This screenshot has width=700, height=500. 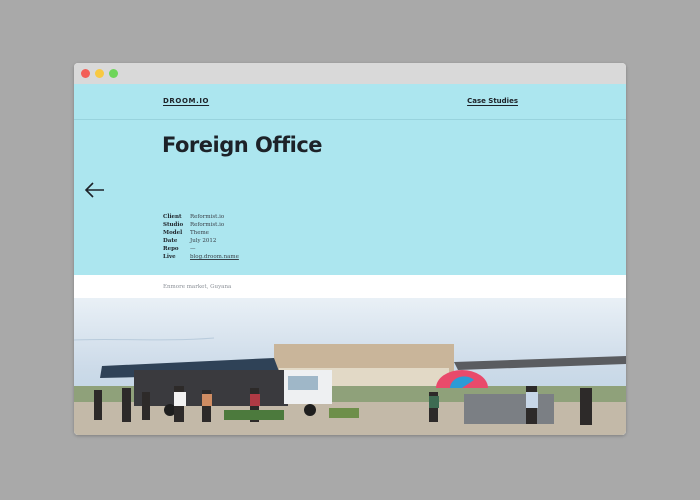 What do you see at coordinates (201, 250) in the screenshot?
I see `meta-row-repo: Repo —` at bounding box center [201, 250].